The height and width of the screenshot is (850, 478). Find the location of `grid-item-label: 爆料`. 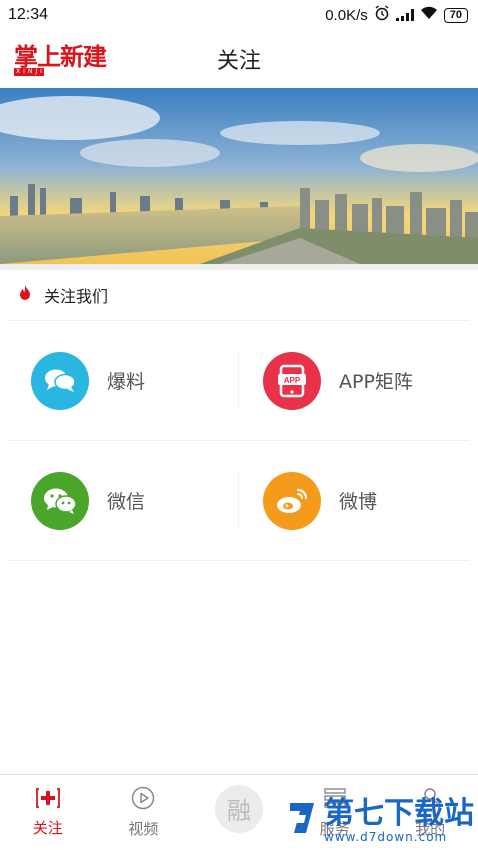

grid-item-label: 爆料 is located at coordinates (126, 382).